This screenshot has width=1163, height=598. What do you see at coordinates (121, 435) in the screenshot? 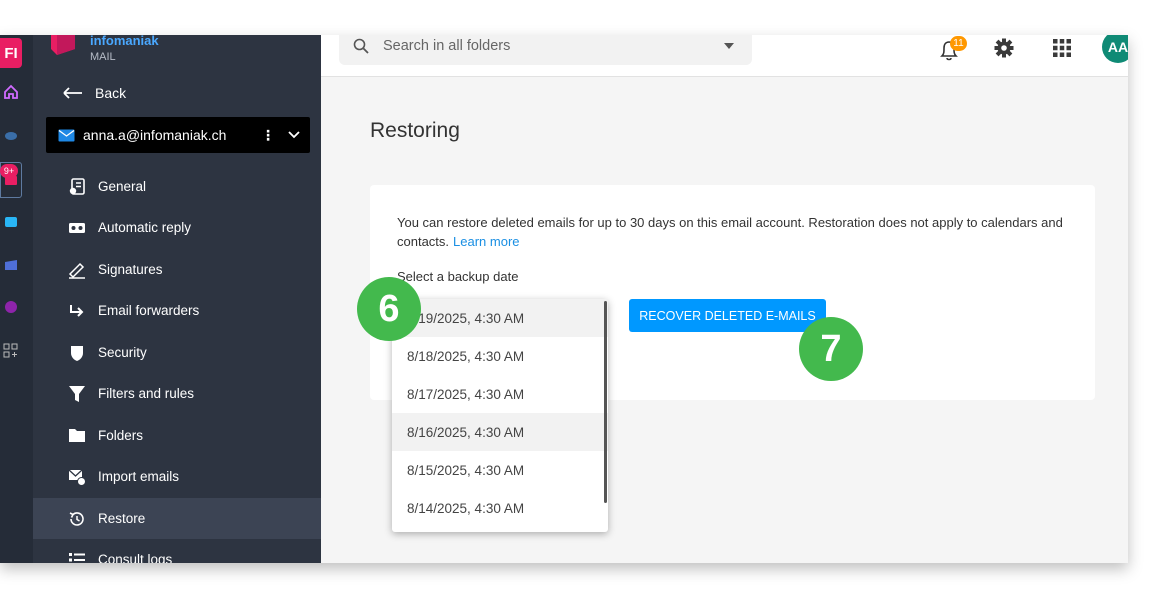
I see `sidebar-item-label: Folders` at bounding box center [121, 435].